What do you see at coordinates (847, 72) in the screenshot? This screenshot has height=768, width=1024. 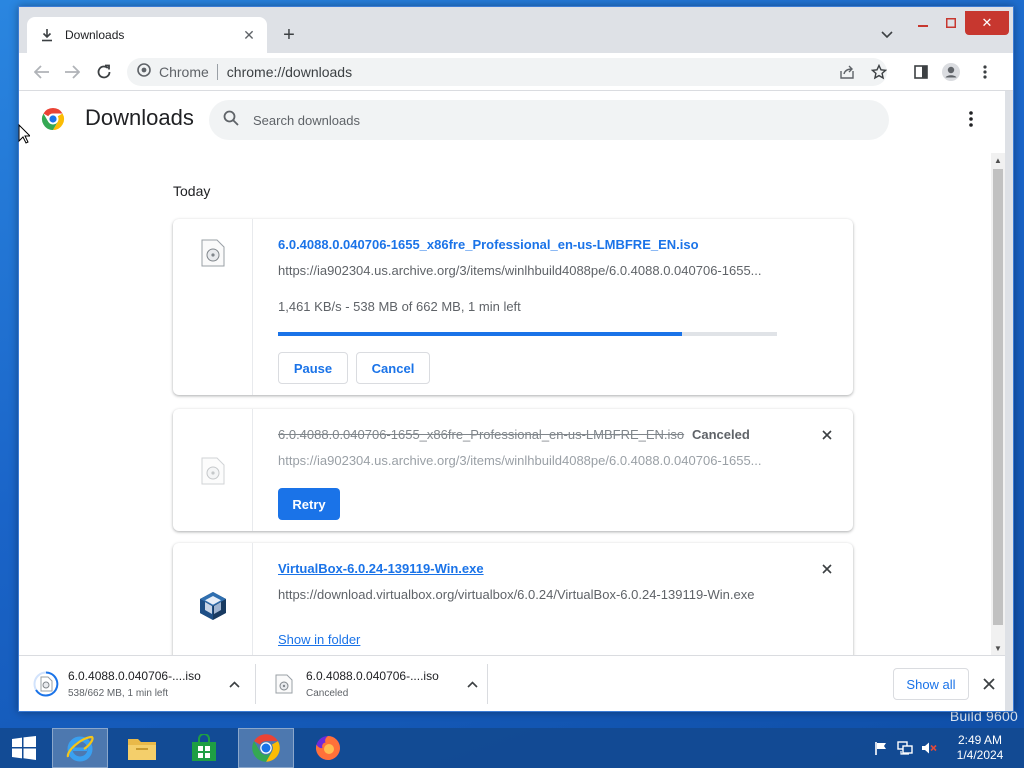 I see `share-icon` at bounding box center [847, 72].